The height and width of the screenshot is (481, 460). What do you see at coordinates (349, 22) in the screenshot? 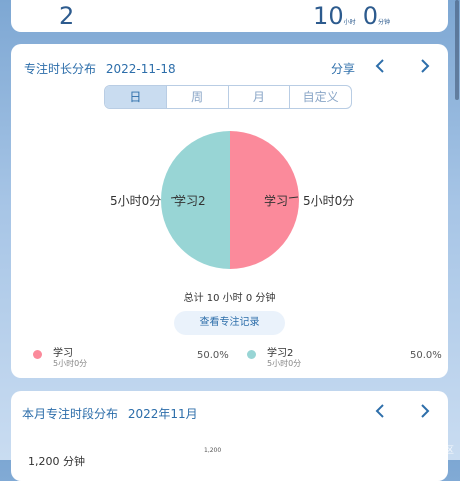
I see `hours-unit: 小时` at bounding box center [349, 22].